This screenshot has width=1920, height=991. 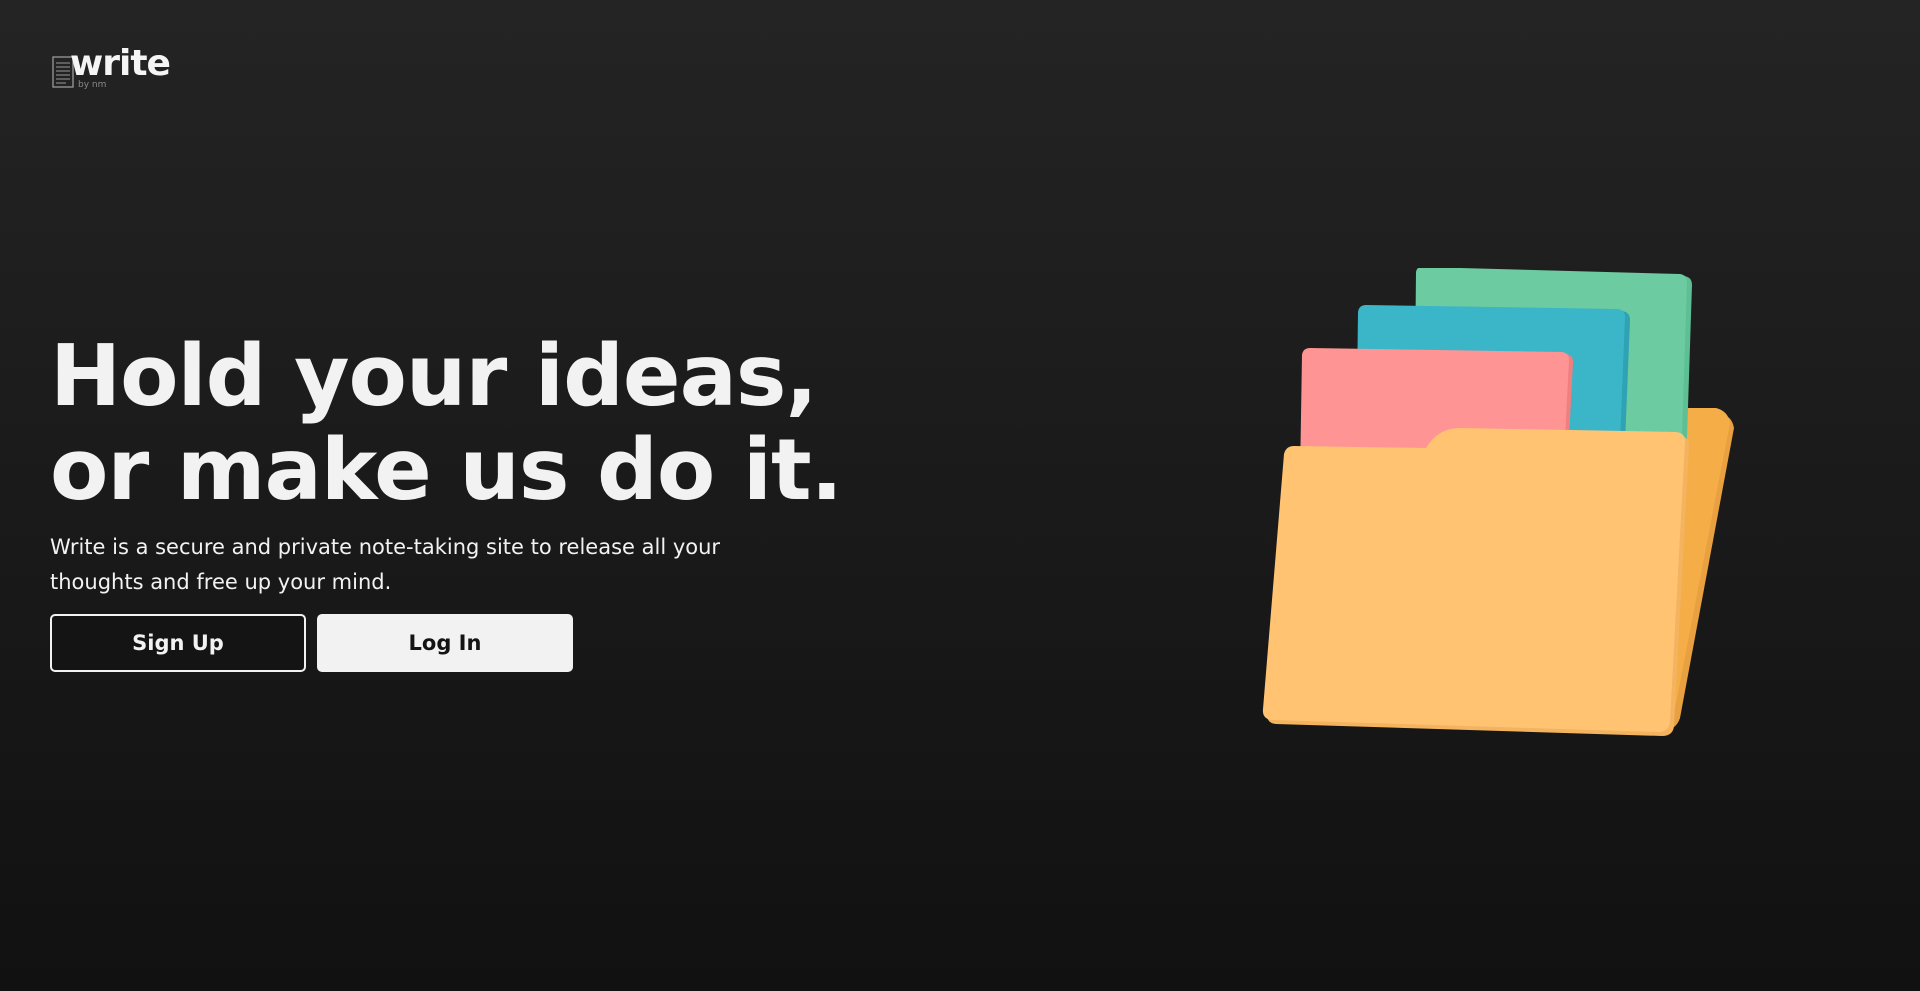 What do you see at coordinates (1498, 502) in the screenshot?
I see `folder-with-papers-icon` at bounding box center [1498, 502].